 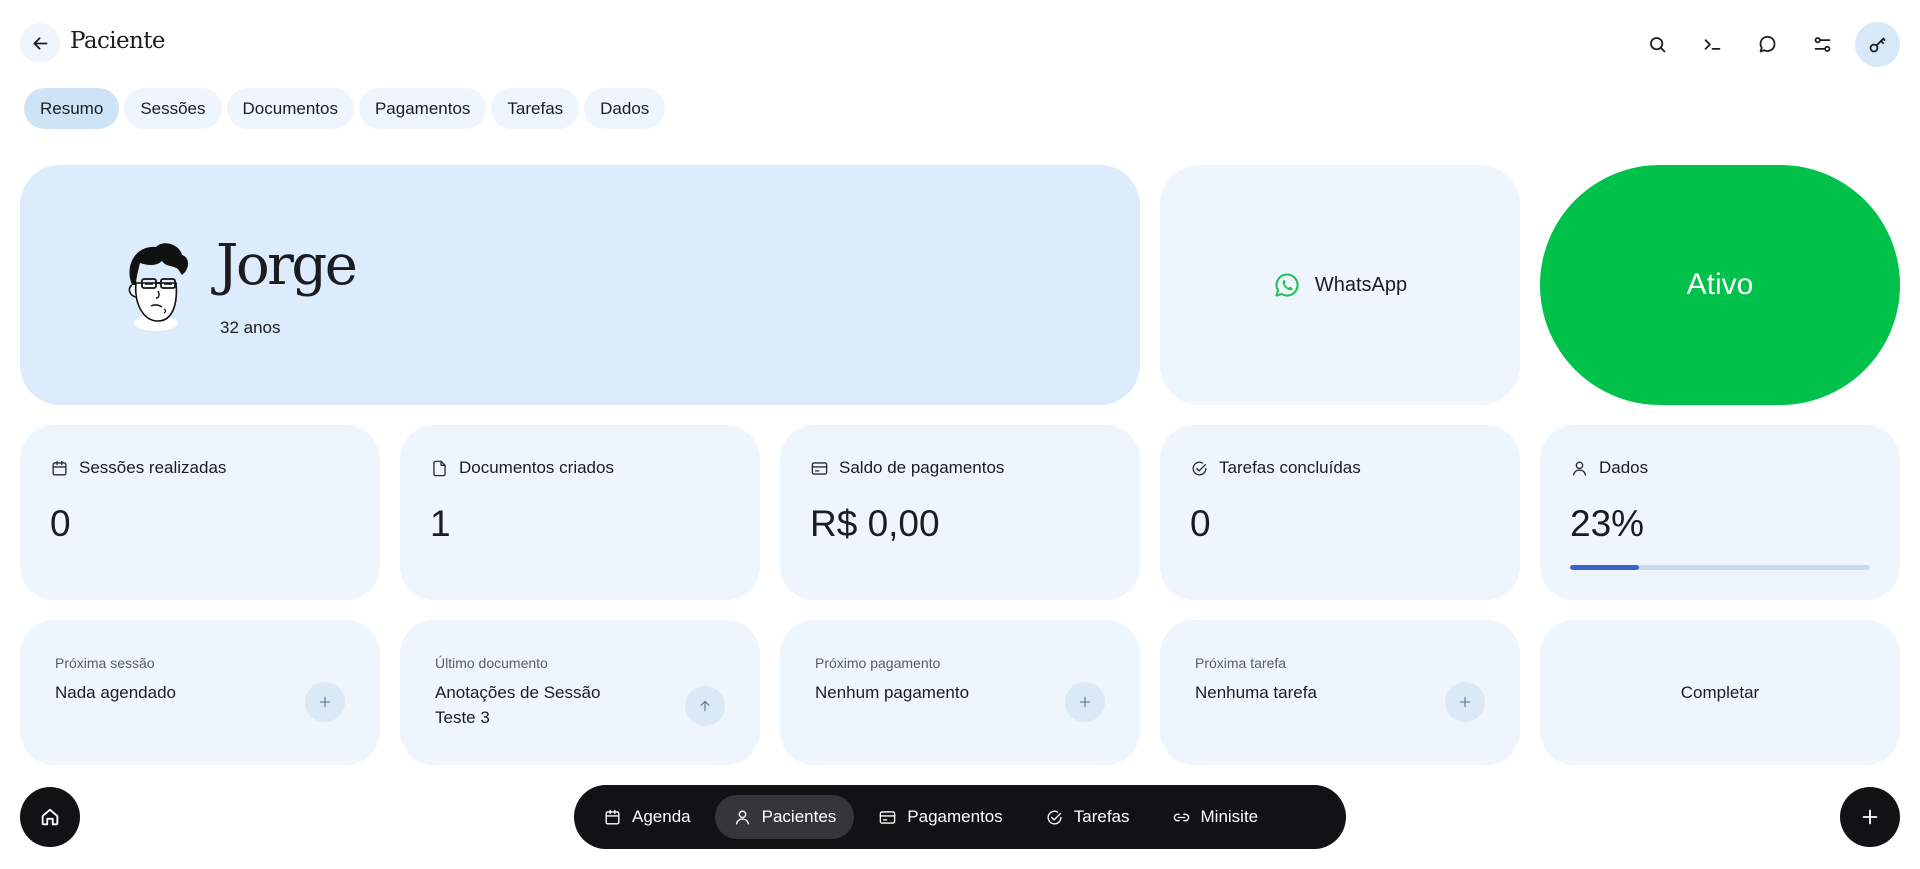 I want to click on nav-minisite: Minisite, so click(x=1215, y=817).